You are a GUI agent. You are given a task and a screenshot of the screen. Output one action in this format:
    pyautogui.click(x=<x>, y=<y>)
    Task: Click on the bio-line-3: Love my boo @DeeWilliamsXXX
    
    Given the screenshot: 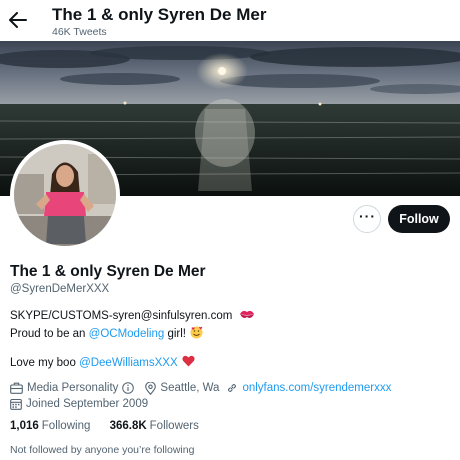 What is the action you would take?
    pyautogui.click(x=102, y=362)
    